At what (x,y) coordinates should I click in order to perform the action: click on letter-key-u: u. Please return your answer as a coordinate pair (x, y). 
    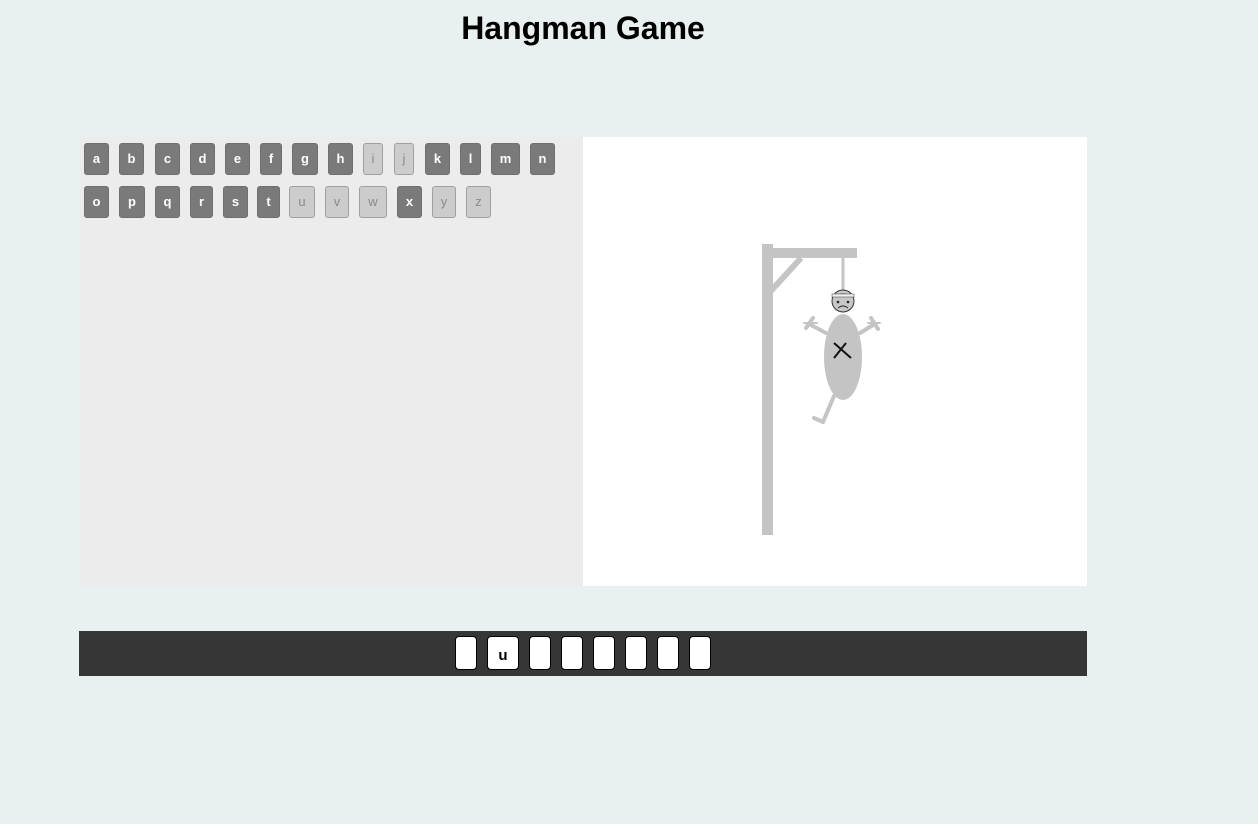
    Looking at the image, I should click on (302, 202).